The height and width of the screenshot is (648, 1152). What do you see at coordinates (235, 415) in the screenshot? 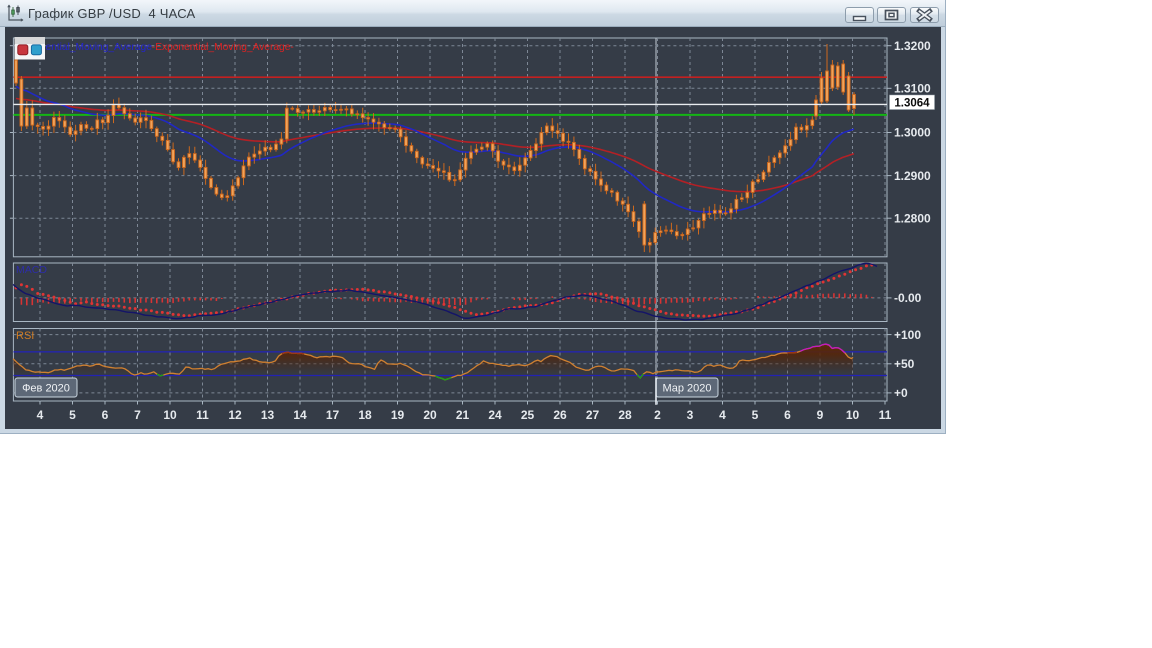
I see `svg-text: 12` at bounding box center [235, 415].